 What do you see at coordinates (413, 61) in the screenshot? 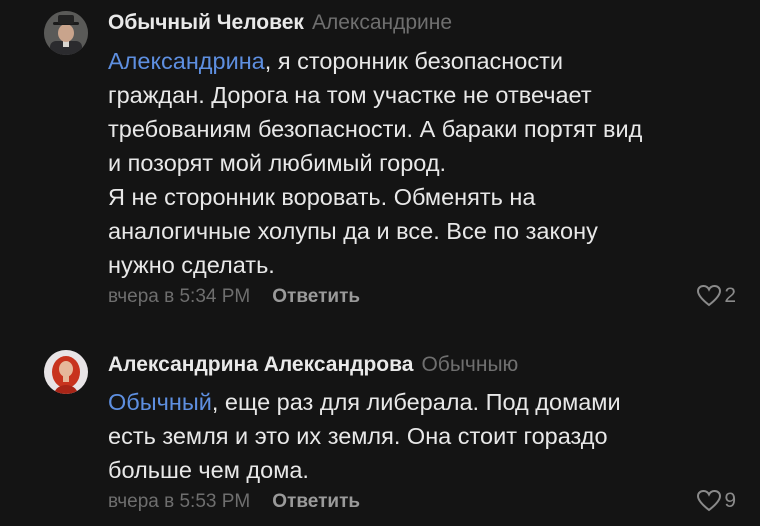
I see `comment-line-text: , я сторонник безопасности` at bounding box center [413, 61].